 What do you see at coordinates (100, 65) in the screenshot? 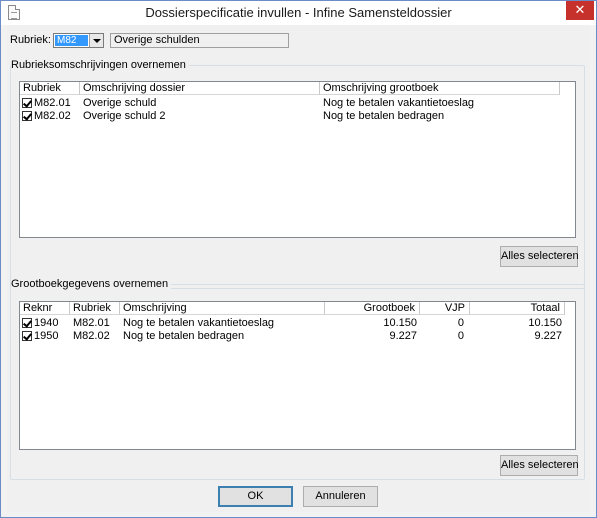
I see `group-title-rubrieksomschrijvingen: Rubrieksomschrijvingen overnemen` at bounding box center [100, 65].